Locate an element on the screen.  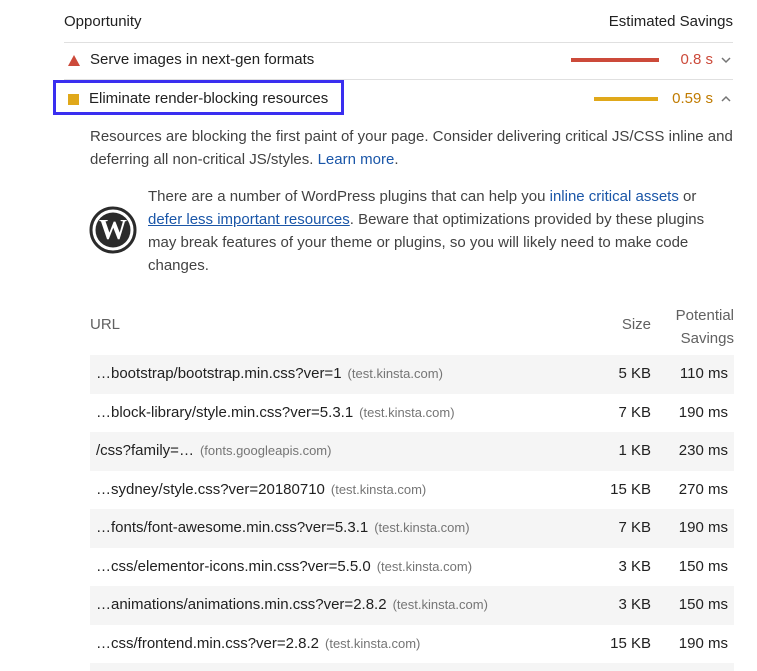
size-column-header: Size is located at coordinates (636, 324).